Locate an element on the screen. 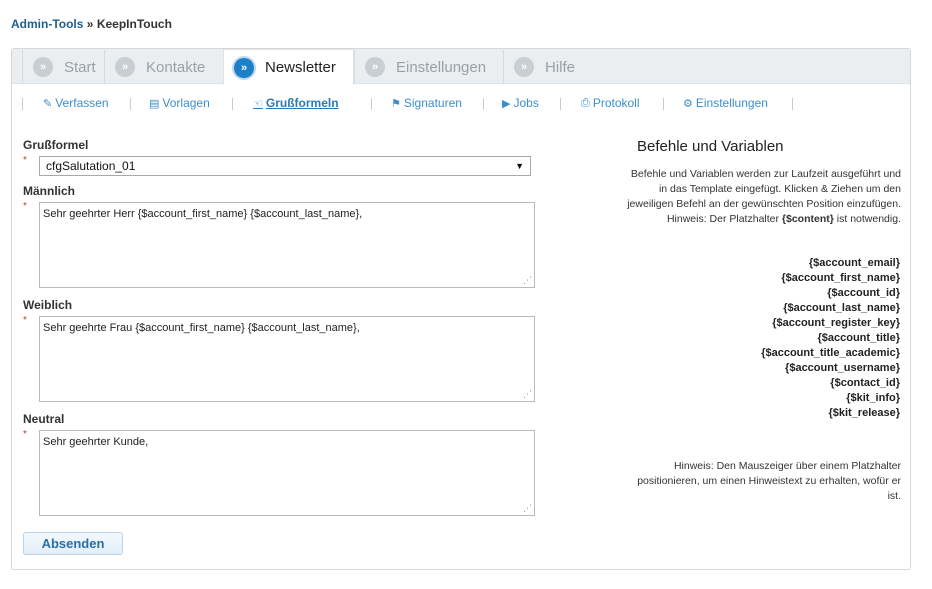  edit-icon: ✎ is located at coordinates (48, 103).